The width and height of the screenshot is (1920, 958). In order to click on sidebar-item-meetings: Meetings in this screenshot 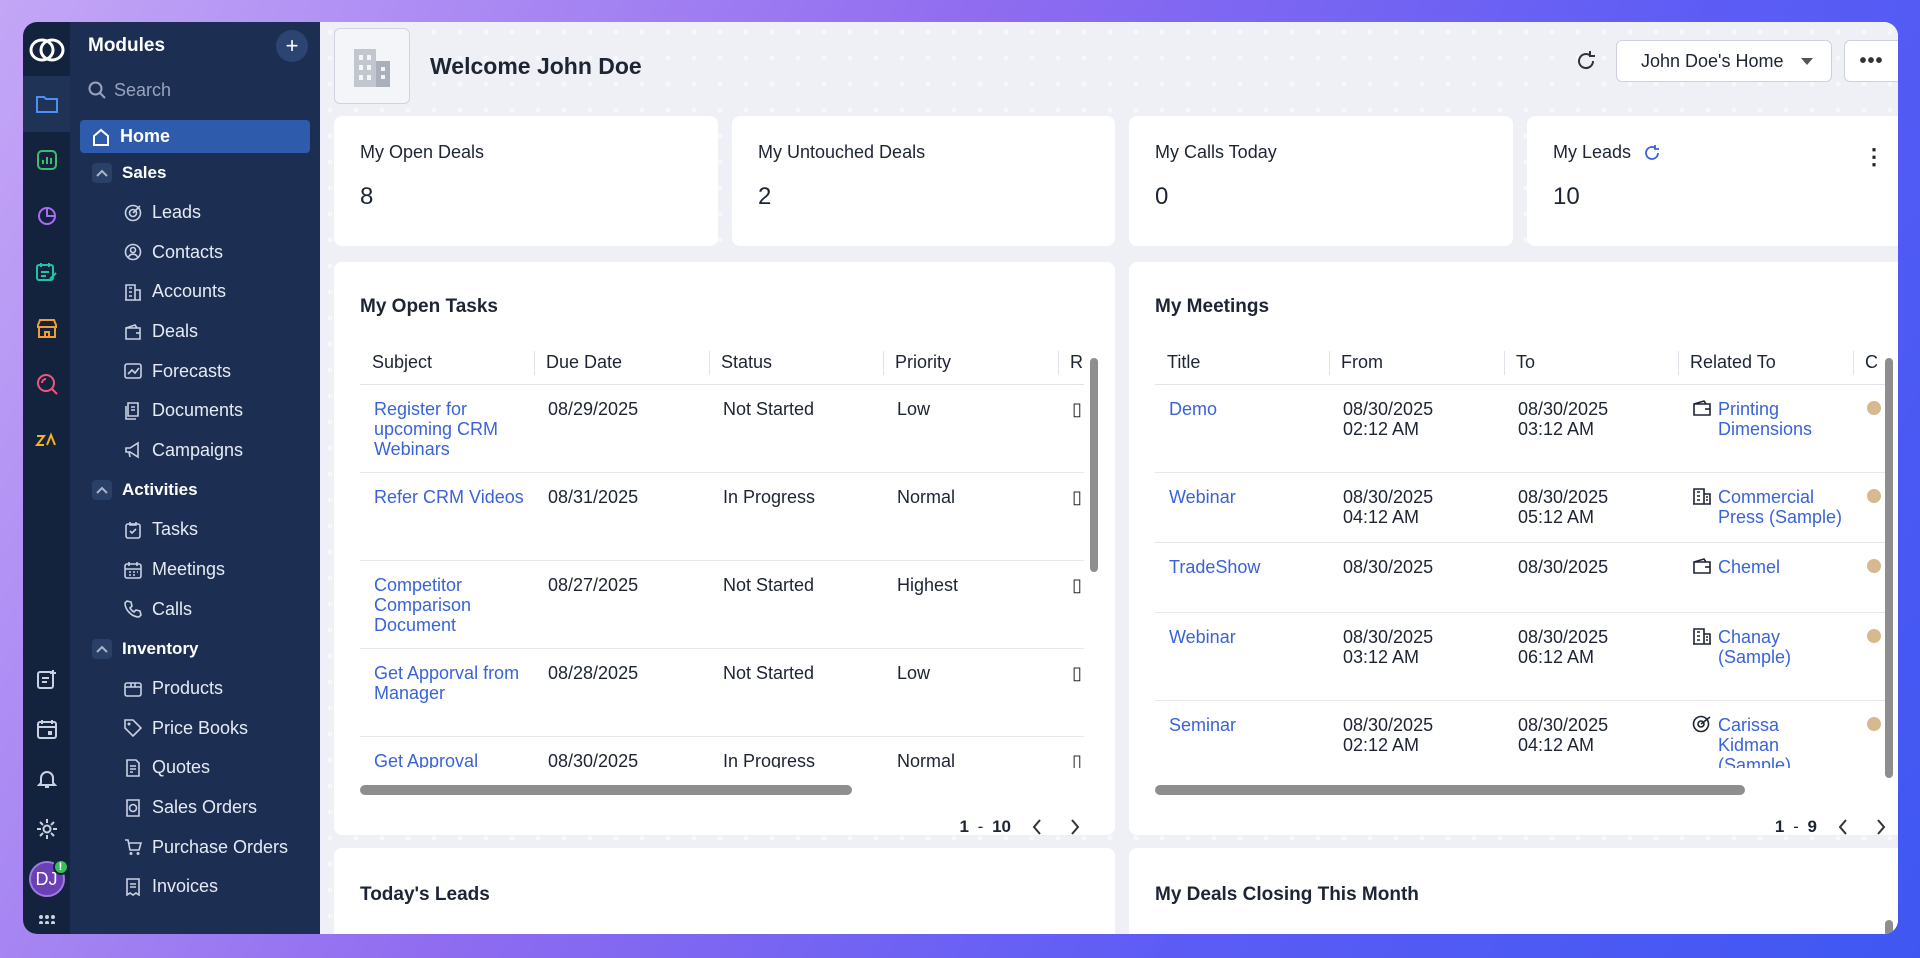, I will do `click(195, 570)`.